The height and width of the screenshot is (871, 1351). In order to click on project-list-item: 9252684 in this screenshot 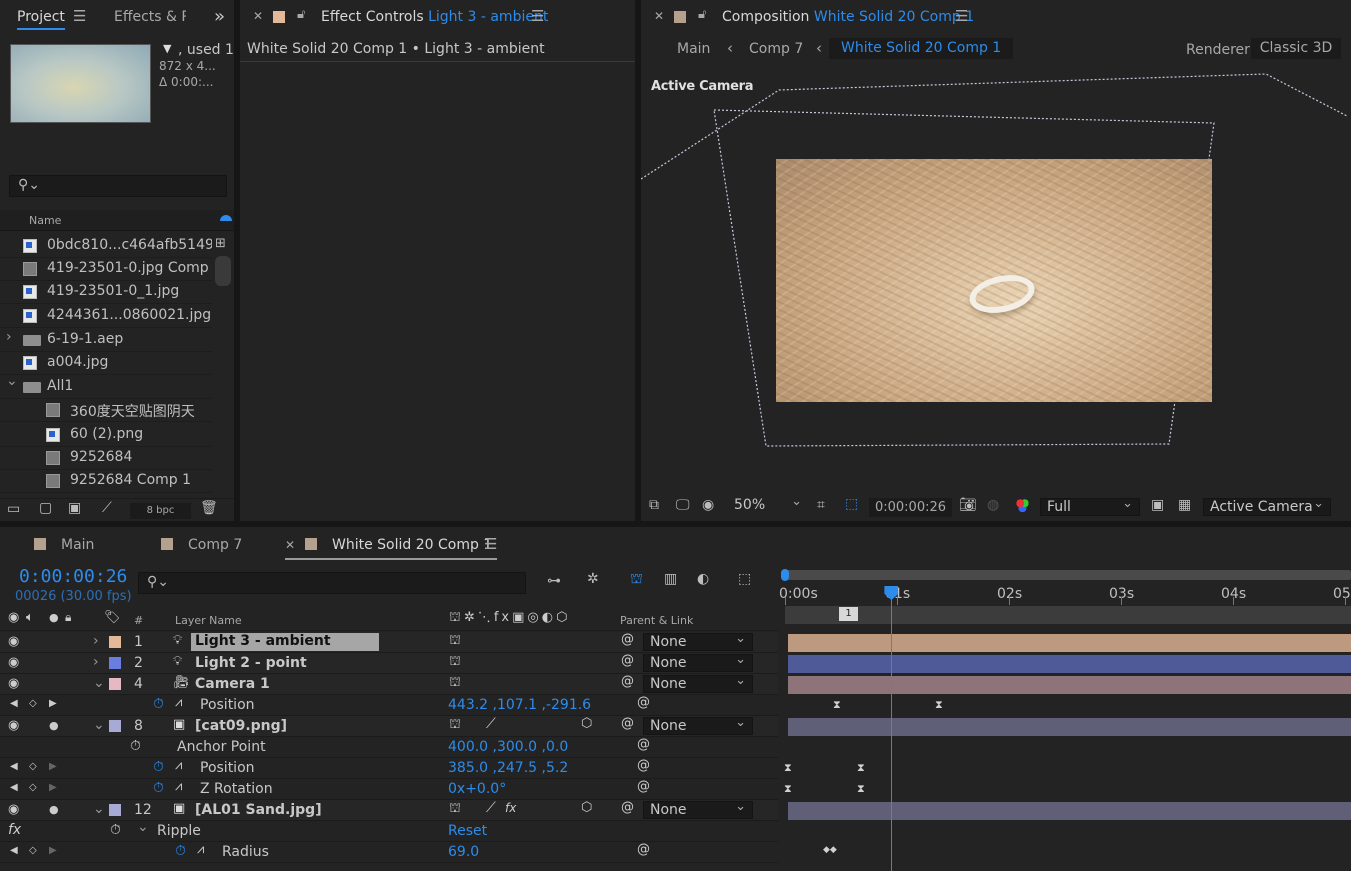, I will do `click(106, 458)`.